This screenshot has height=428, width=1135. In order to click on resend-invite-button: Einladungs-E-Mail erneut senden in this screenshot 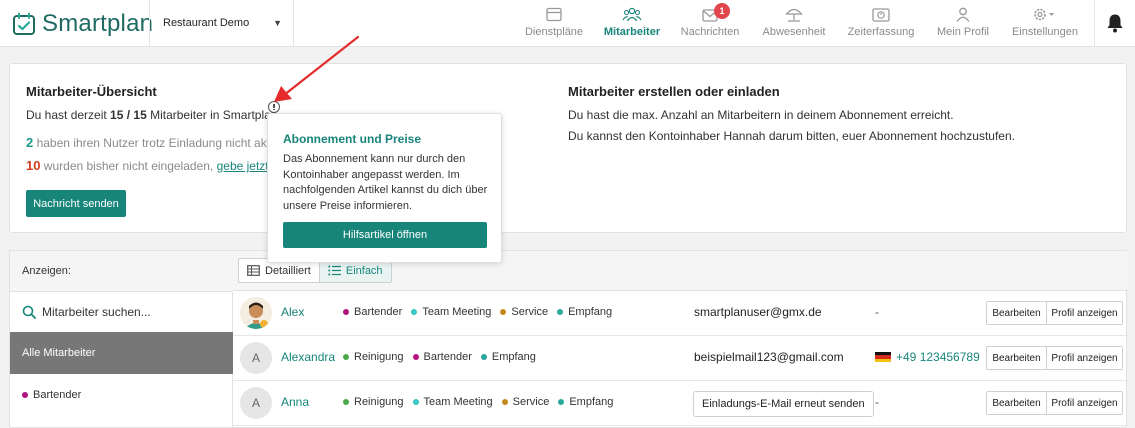, I will do `click(783, 404)`.